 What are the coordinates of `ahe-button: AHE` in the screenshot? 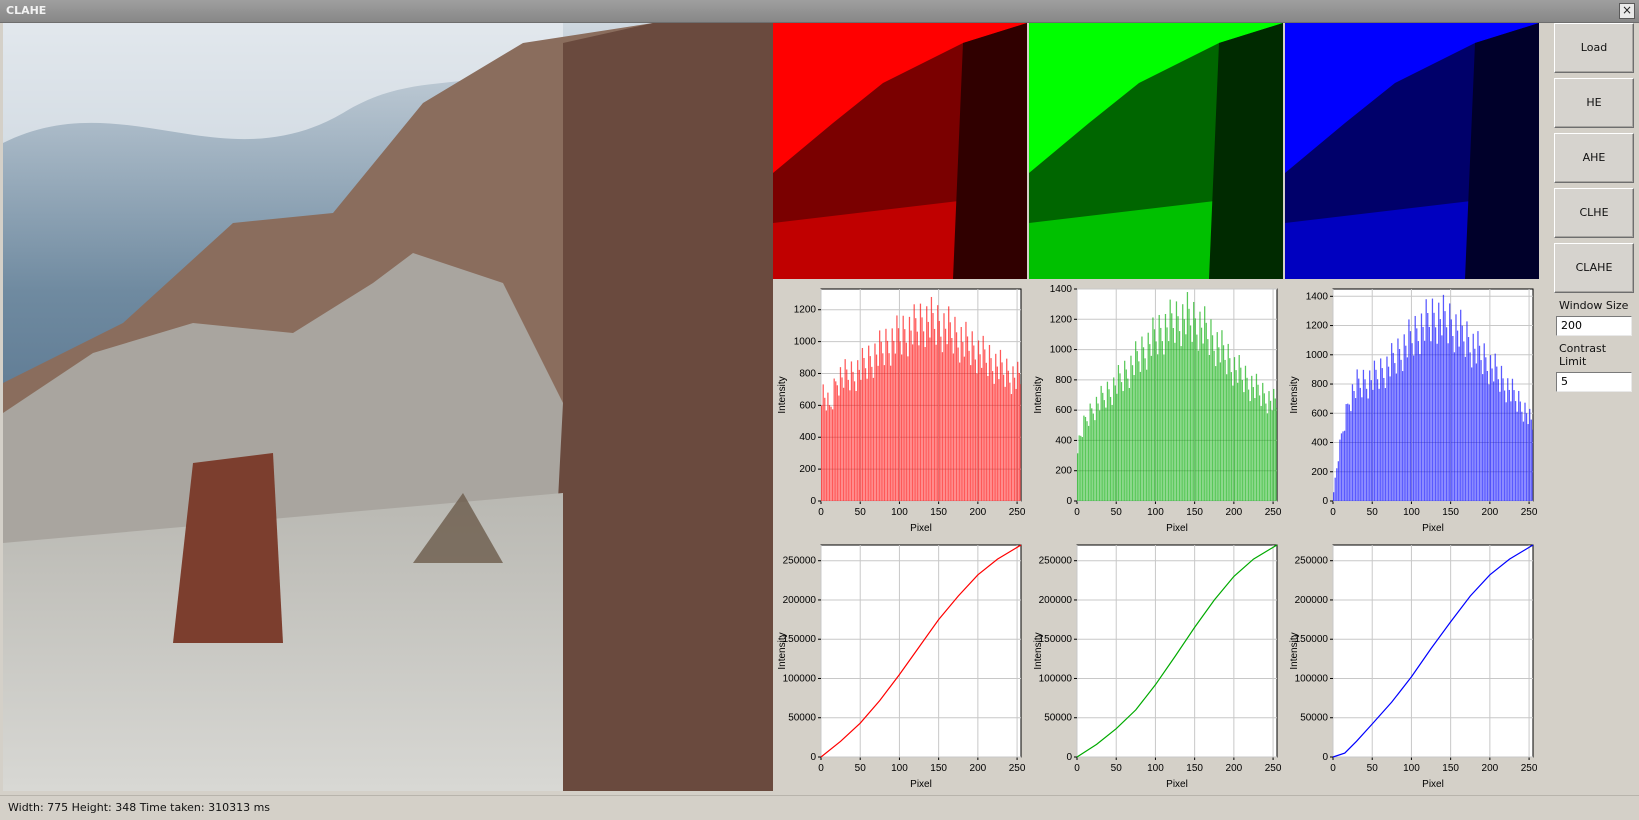 It's located at (1594, 158).